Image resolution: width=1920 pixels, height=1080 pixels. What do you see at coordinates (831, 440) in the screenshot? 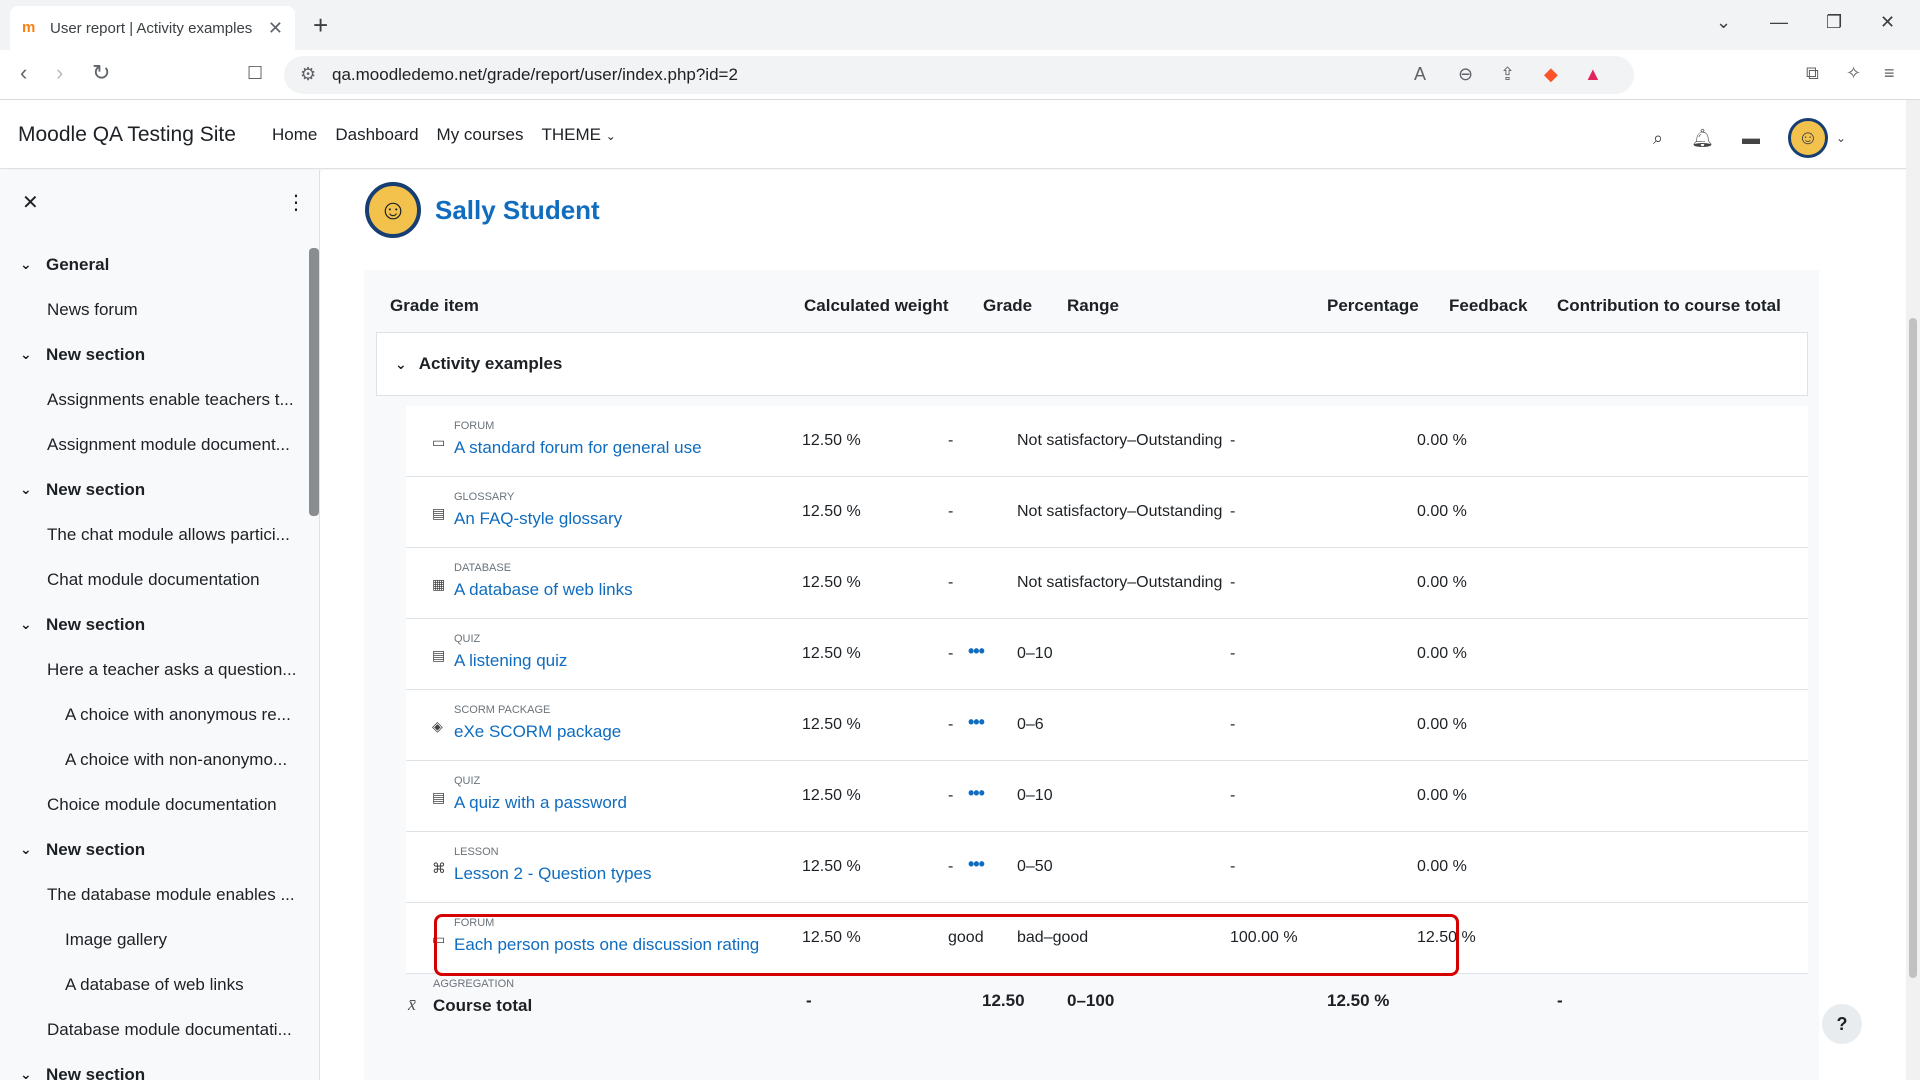
I see `calculated-weight: 12.50 %` at bounding box center [831, 440].